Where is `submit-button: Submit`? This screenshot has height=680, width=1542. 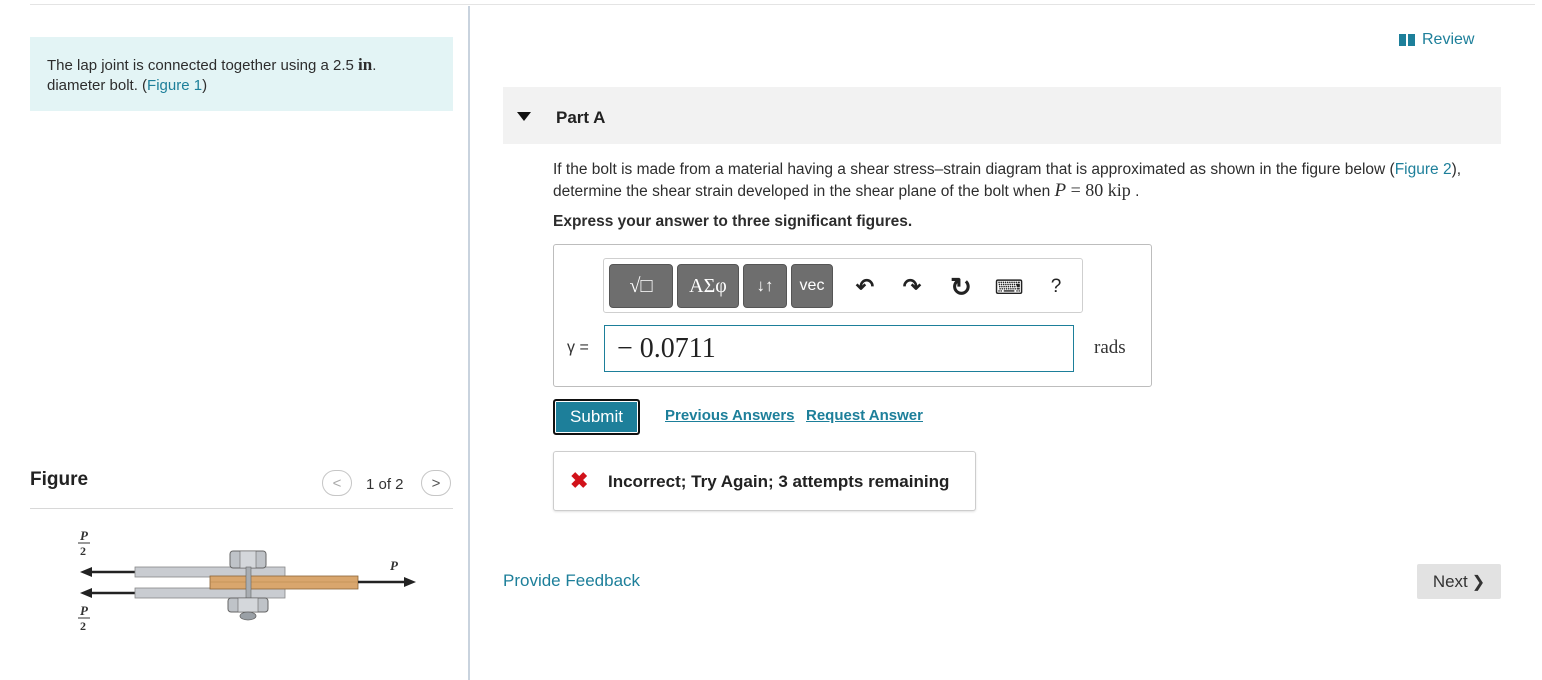
submit-button: Submit is located at coordinates (596, 417).